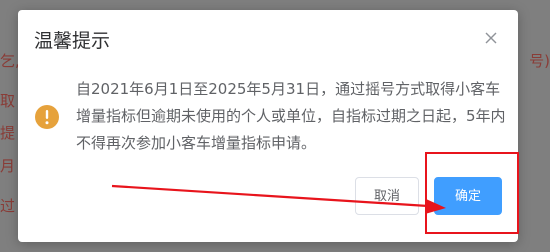  What do you see at coordinates (491, 38) in the screenshot?
I see `close-icon` at bounding box center [491, 38].